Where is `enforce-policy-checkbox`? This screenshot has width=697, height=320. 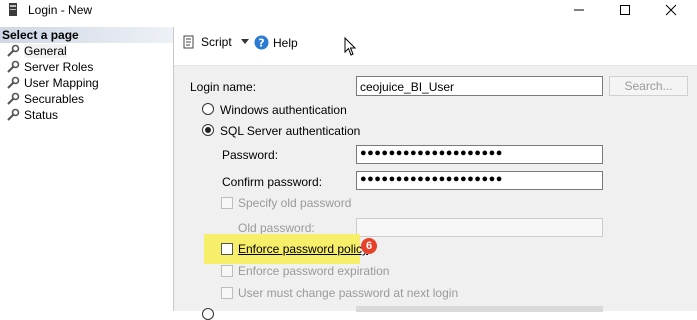
enforce-policy-checkbox is located at coordinates (227, 249).